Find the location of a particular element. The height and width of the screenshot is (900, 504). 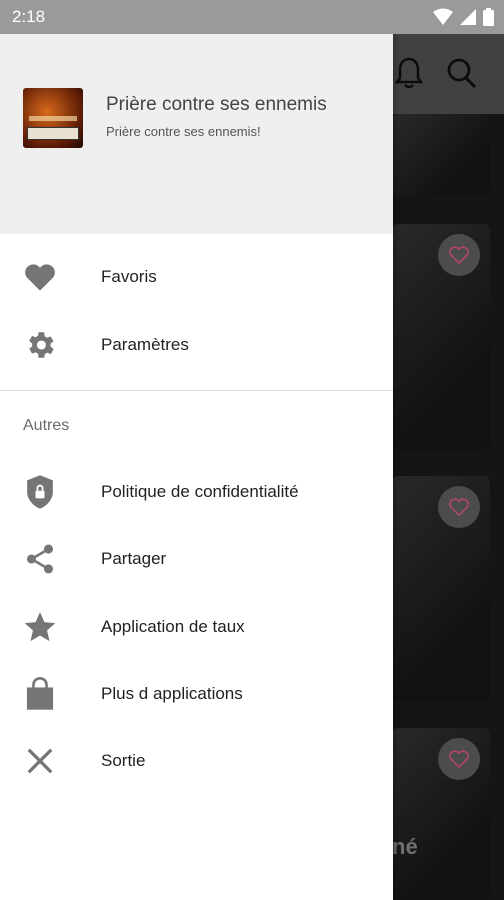

menu-item-parametres: Paramètres is located at coordinates (196, 345).